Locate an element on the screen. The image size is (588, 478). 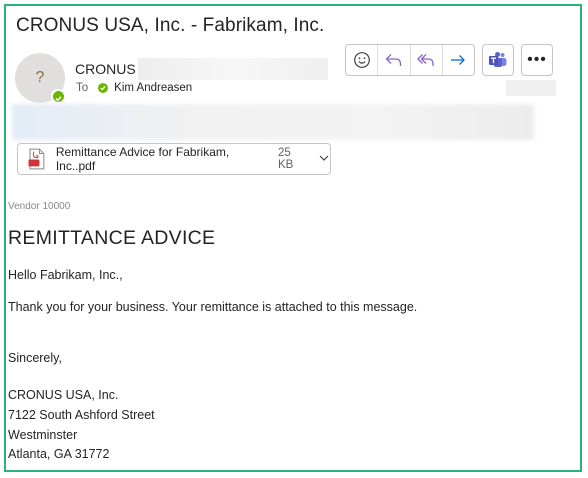
reply-all-button is located at coordinates (425, 60).